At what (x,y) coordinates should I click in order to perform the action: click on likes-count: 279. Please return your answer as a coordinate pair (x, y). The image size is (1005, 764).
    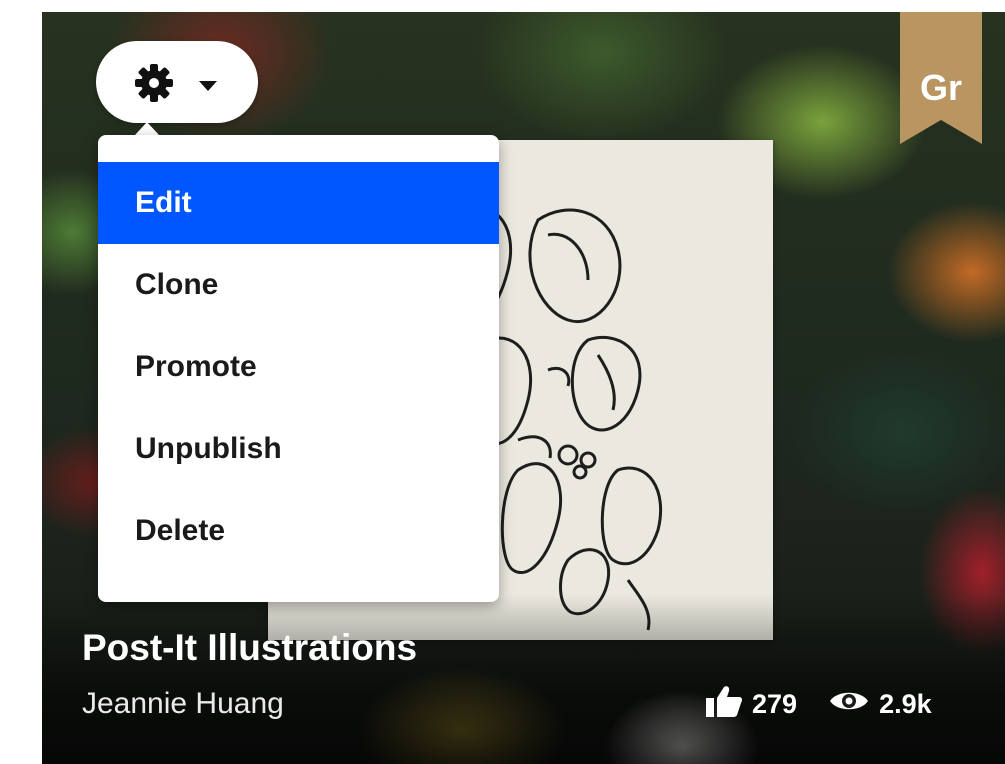
    Looking at the image, I should click on (775, 703).